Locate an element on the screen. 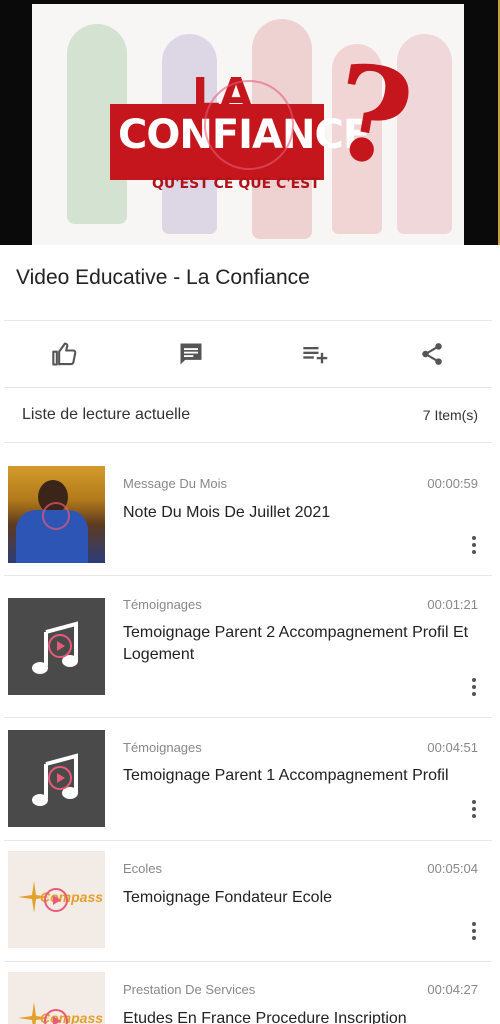  item-thumbnail is located at coordinates (56, 514).